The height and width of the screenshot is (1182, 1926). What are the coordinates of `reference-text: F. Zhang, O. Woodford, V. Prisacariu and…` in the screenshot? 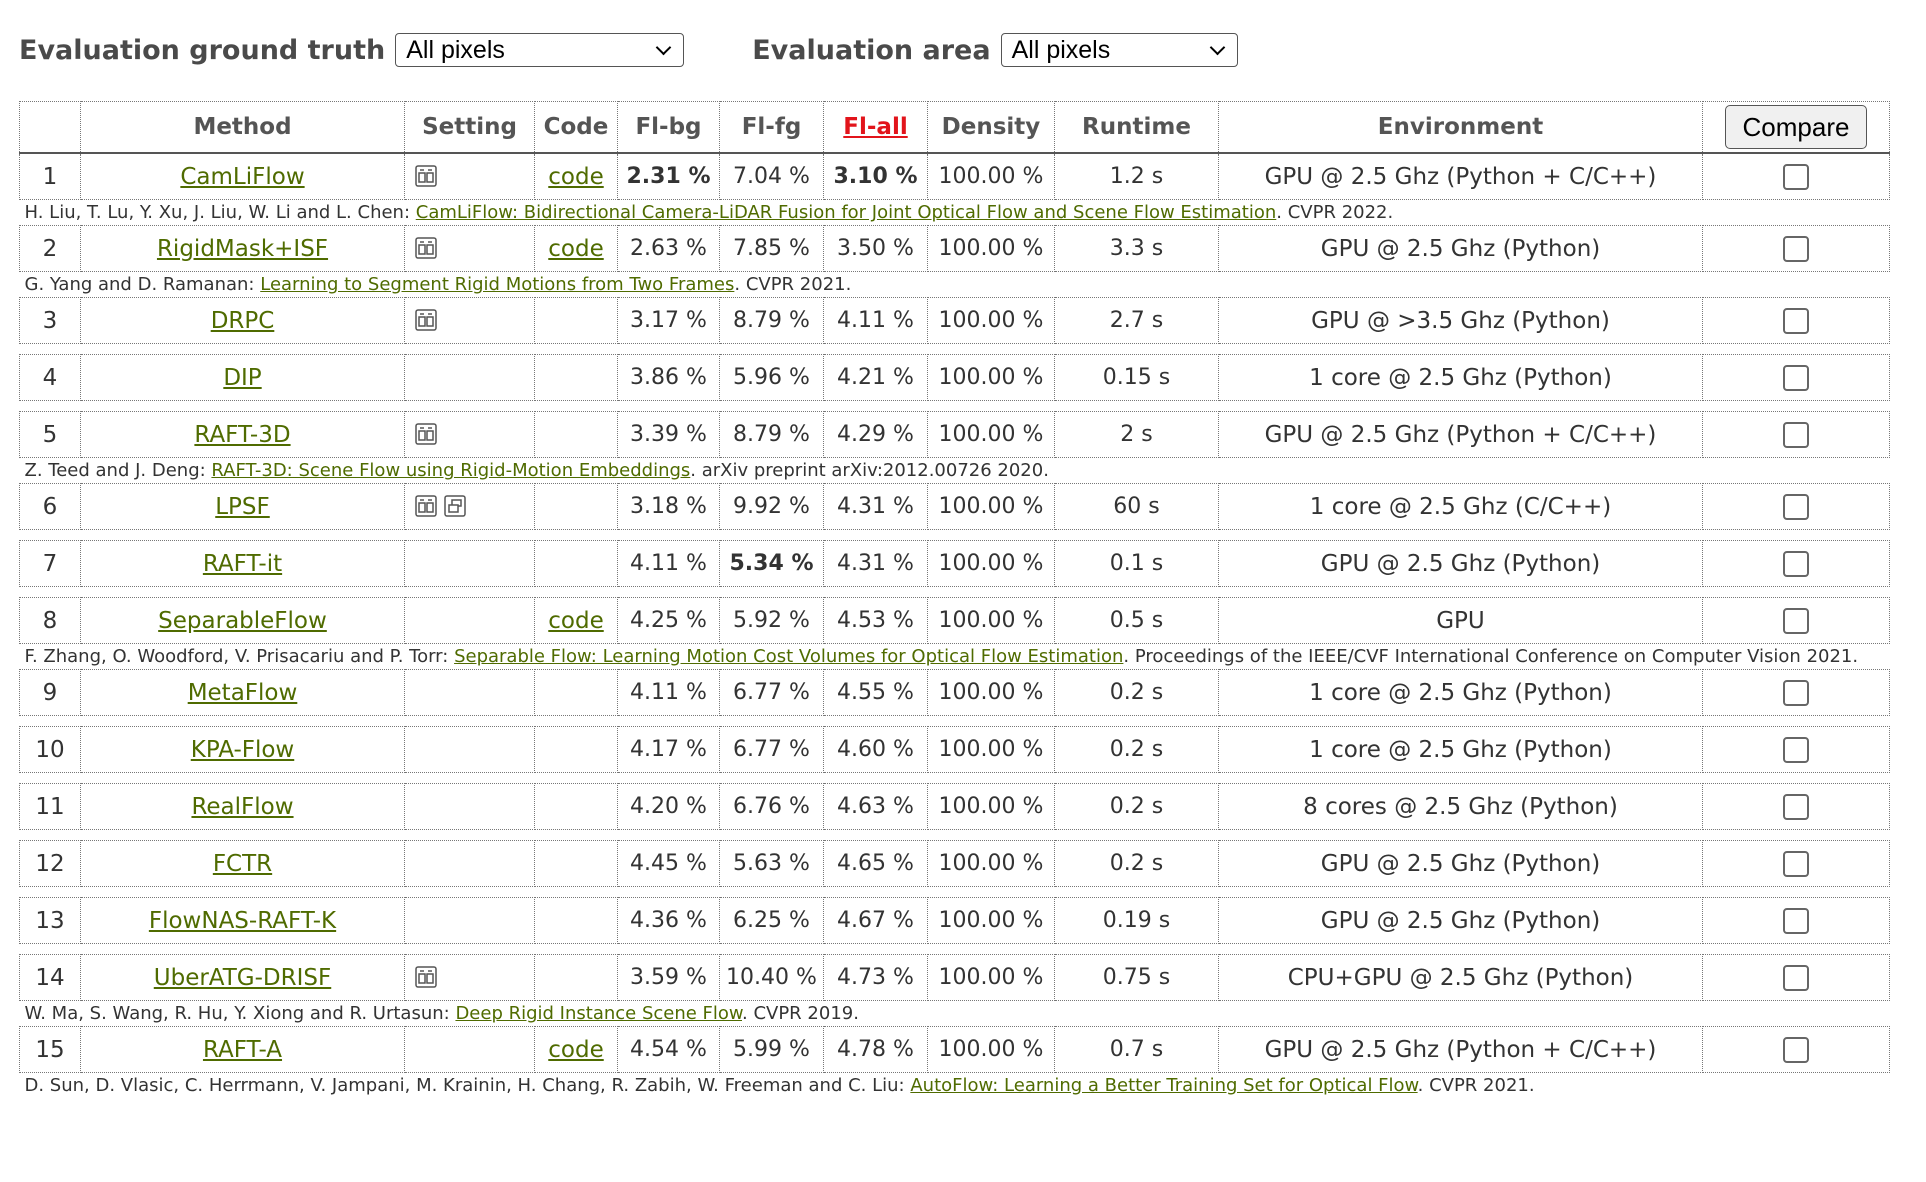 It's located at (955, 657).